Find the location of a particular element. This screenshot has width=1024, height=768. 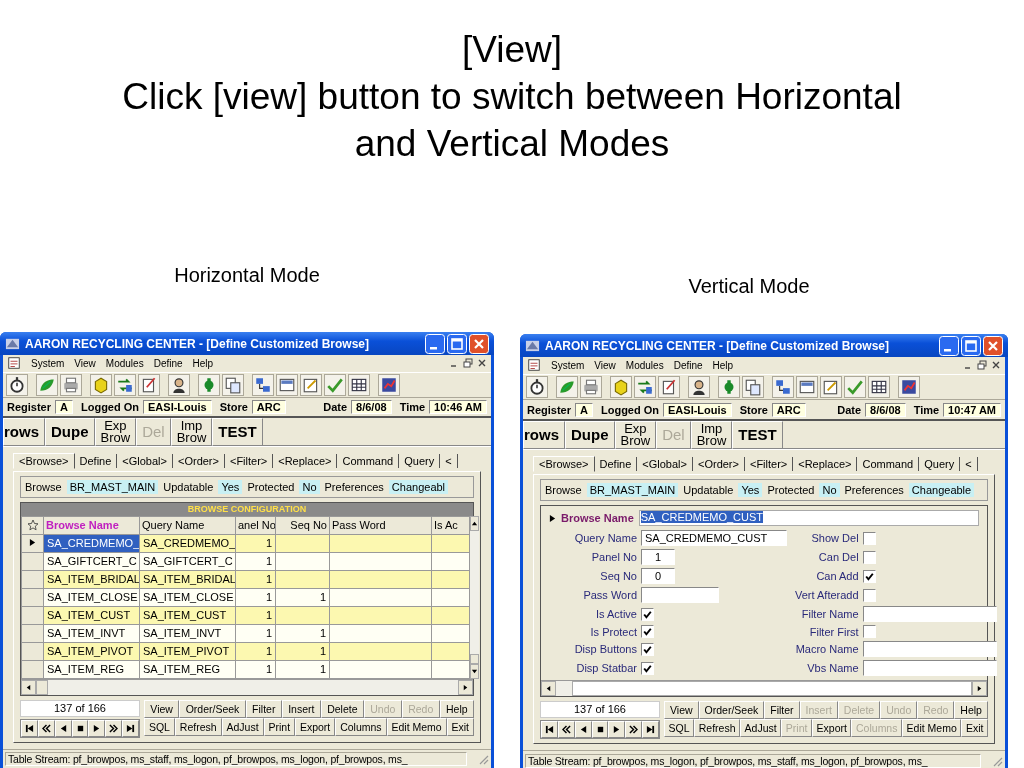

action-button: Exp Brow is located at coordinates (635, 435).